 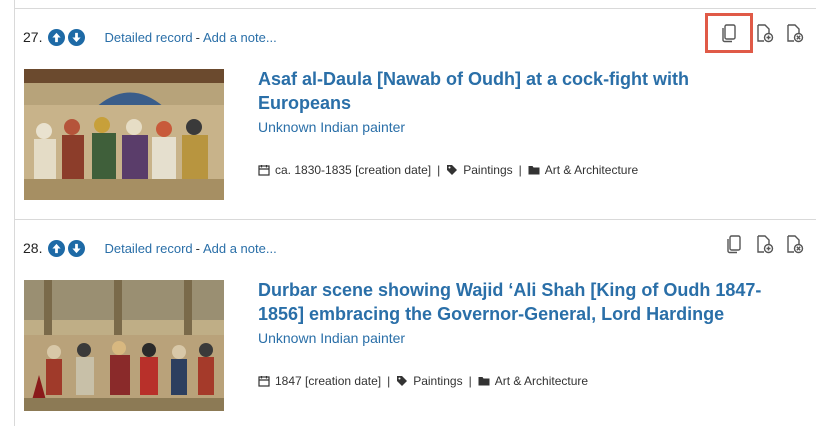 I want to click on creation-date: ca. 1830-1835 [creation date], so click(x=353, y=170).